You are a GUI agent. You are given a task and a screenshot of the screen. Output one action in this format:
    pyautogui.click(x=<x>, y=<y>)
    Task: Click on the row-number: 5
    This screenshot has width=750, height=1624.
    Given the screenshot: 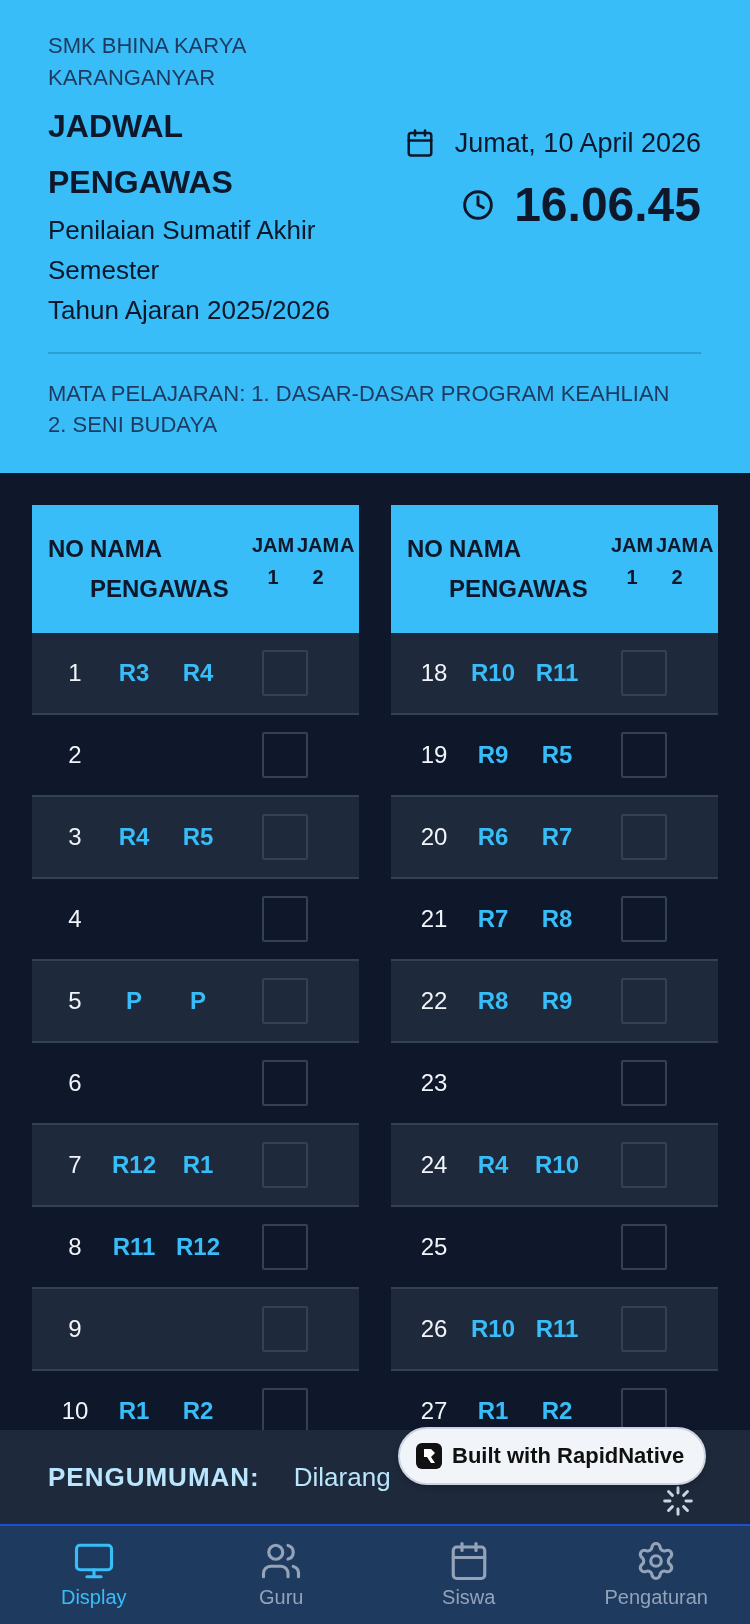 What is the action you would take?
    pyautogui.click(x=75, y=1001)
    